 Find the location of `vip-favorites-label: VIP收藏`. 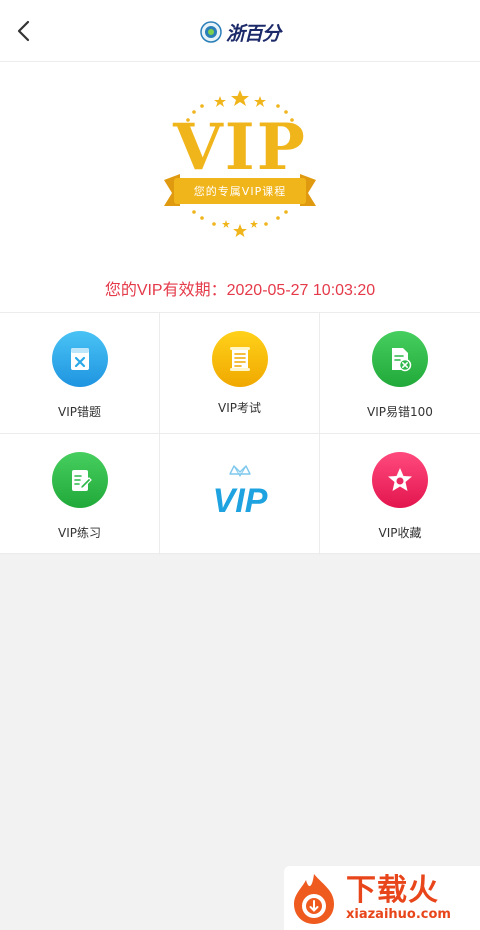

vip-favorites-label: VIP收藏 is located at coordinates (400, 533).